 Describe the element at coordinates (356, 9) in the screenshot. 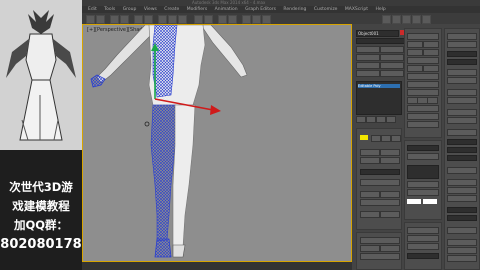

I see `menu-item-maxscript: MAXScript` at that location.